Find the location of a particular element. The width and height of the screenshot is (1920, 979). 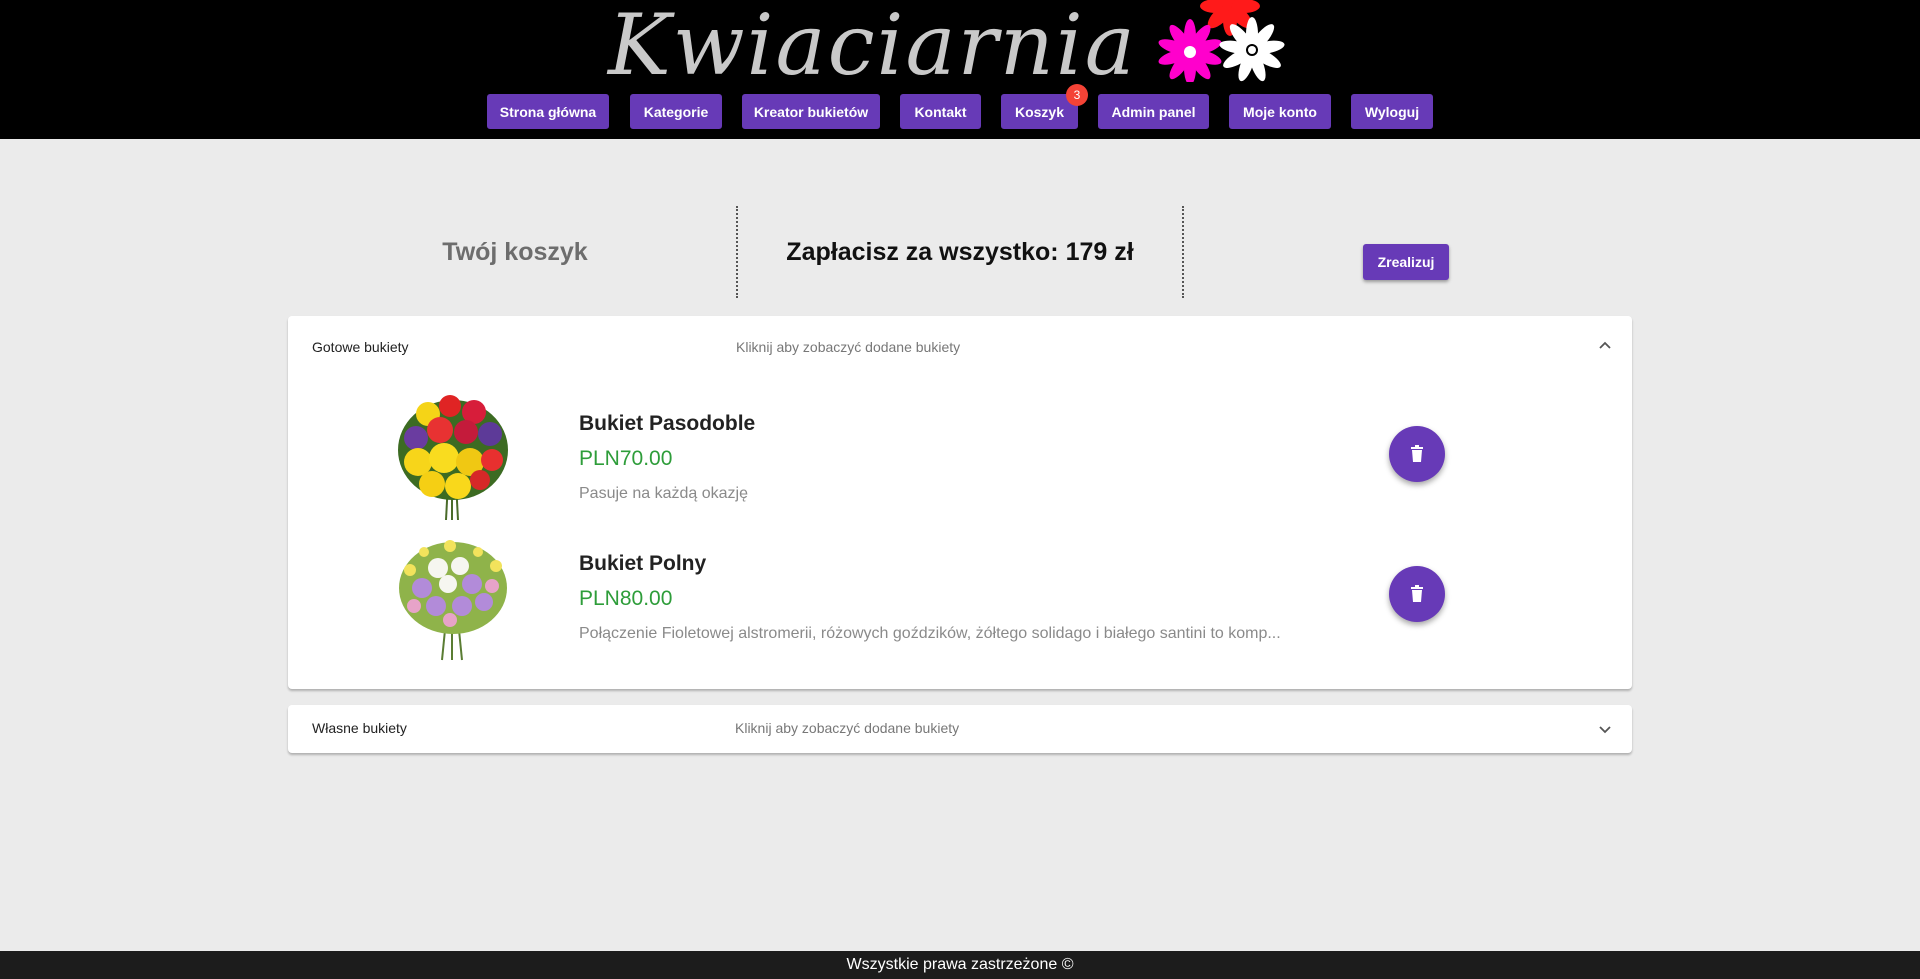

nav-my-account-label: Moje konto is located at coordinates (1280, 111).